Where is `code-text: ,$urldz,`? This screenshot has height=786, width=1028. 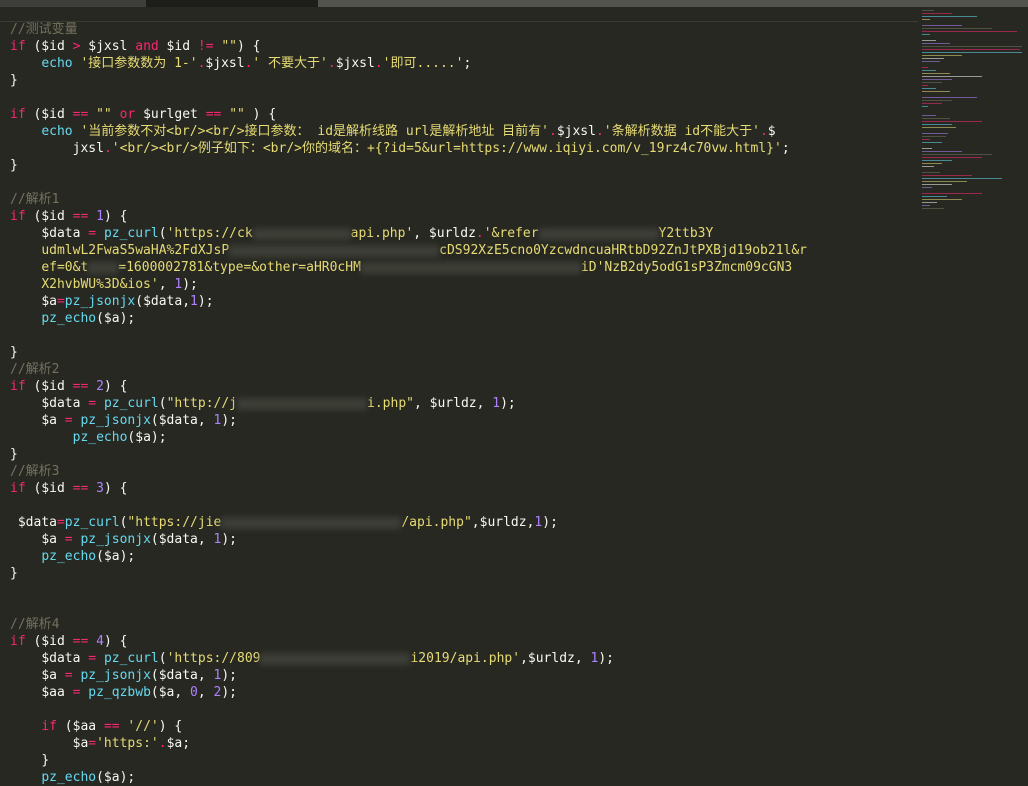 code-text: ,$urldz, is located at coordinates (555, 658).